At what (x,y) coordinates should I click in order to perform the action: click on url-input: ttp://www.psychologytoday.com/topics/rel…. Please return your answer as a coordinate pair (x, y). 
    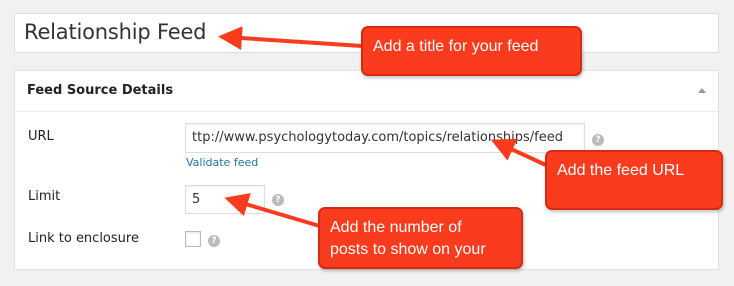
    Looking at the image, I should click on (385, 138).